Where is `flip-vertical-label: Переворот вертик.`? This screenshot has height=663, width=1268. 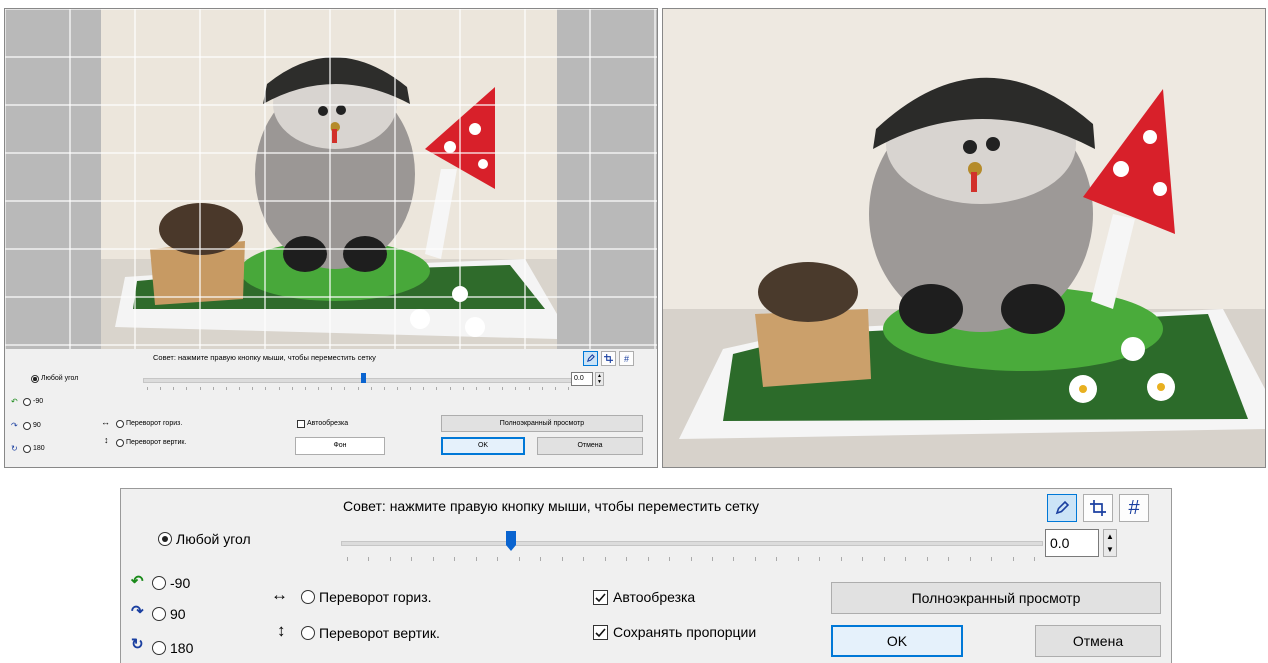 flip-vertical-label: Переворот вертик. is located at coordinates (156, 442).